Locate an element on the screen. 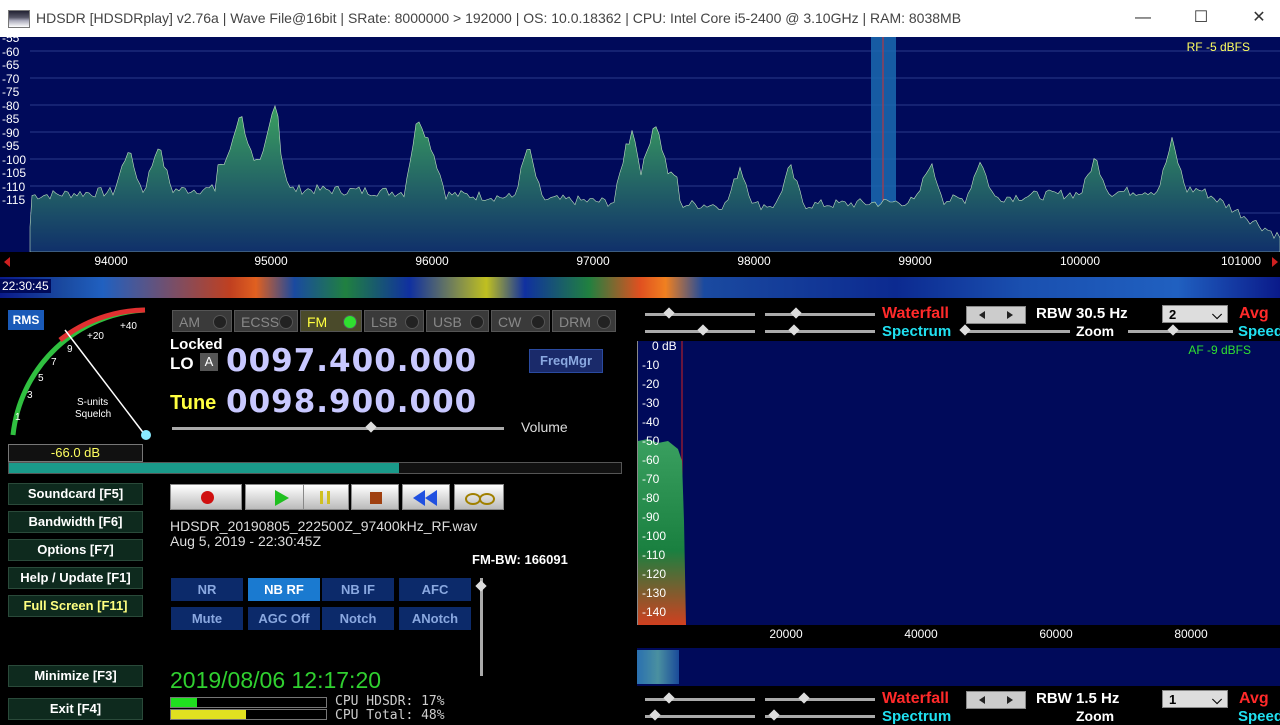 The width and height of the screenshot is (1280, 725). mode-label: AM is located at coordinates (189, 322).